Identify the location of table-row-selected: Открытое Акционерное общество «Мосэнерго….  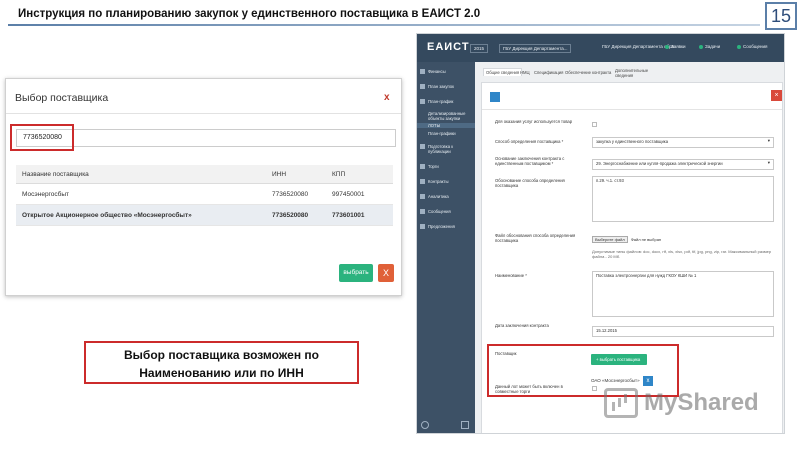
(204, 215).